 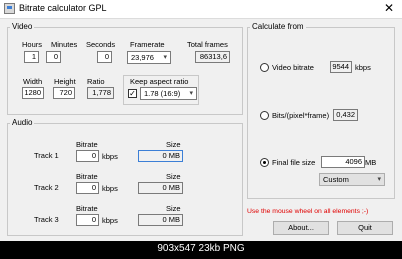 What do you see at coordinates (100, 93) in the screenshot?
I see `ratio-value: 1,778` at bounding box center [100, 93].